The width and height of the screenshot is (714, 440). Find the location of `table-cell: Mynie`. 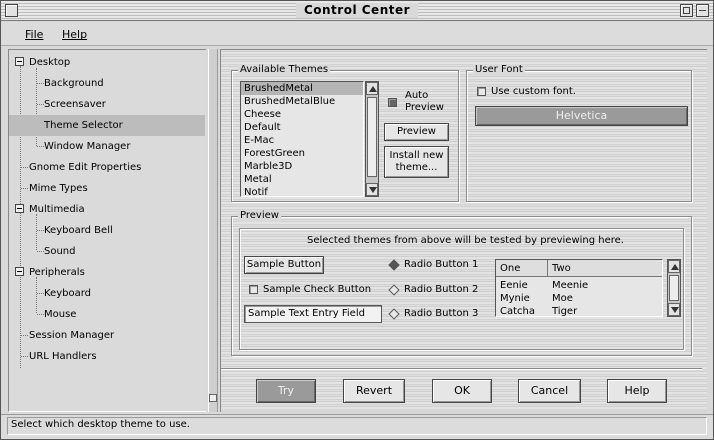

table-cell: Mynie is located at coordinates (515, 298).